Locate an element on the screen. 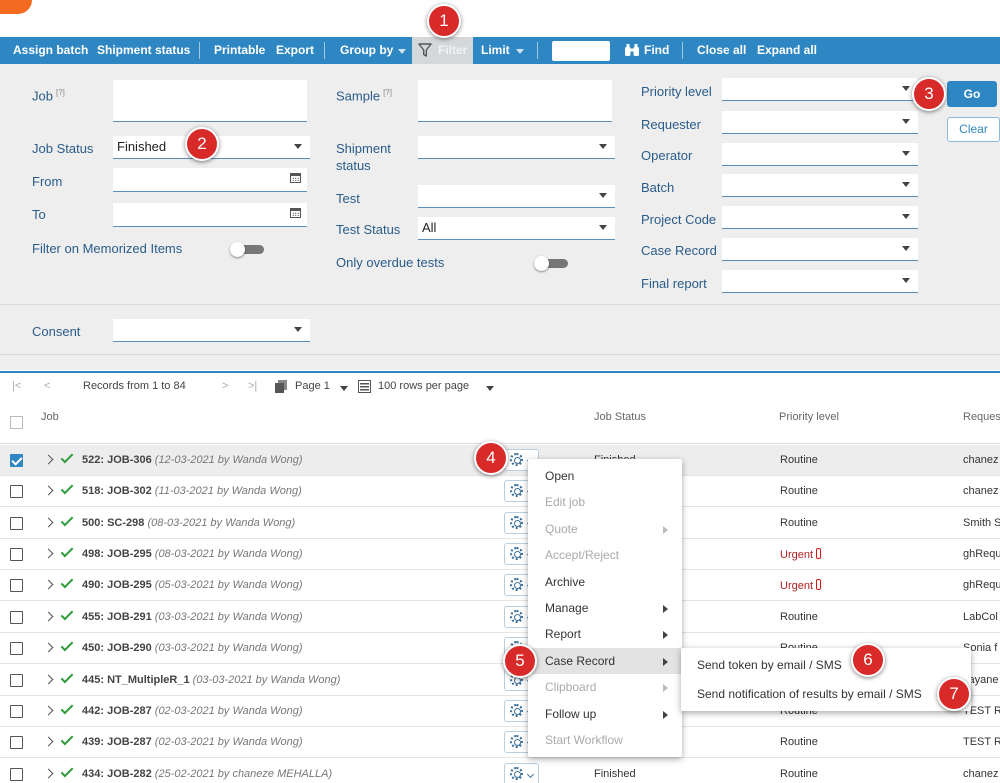 The width and height of the screenshot is (1000, 783). shipment-status-button: Shipment status is located at coordinates (143, 50).